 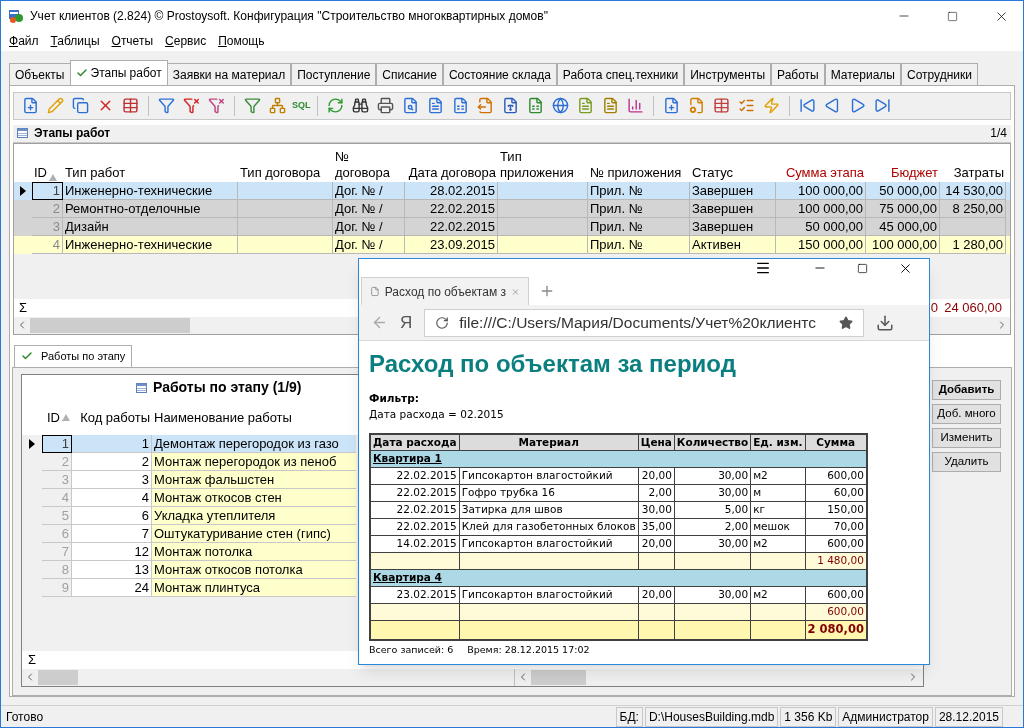 What do you see at coordinates (656, 544) in the screenshot?
I see `table-cell: 20,00` at bounding box center [656, 544].